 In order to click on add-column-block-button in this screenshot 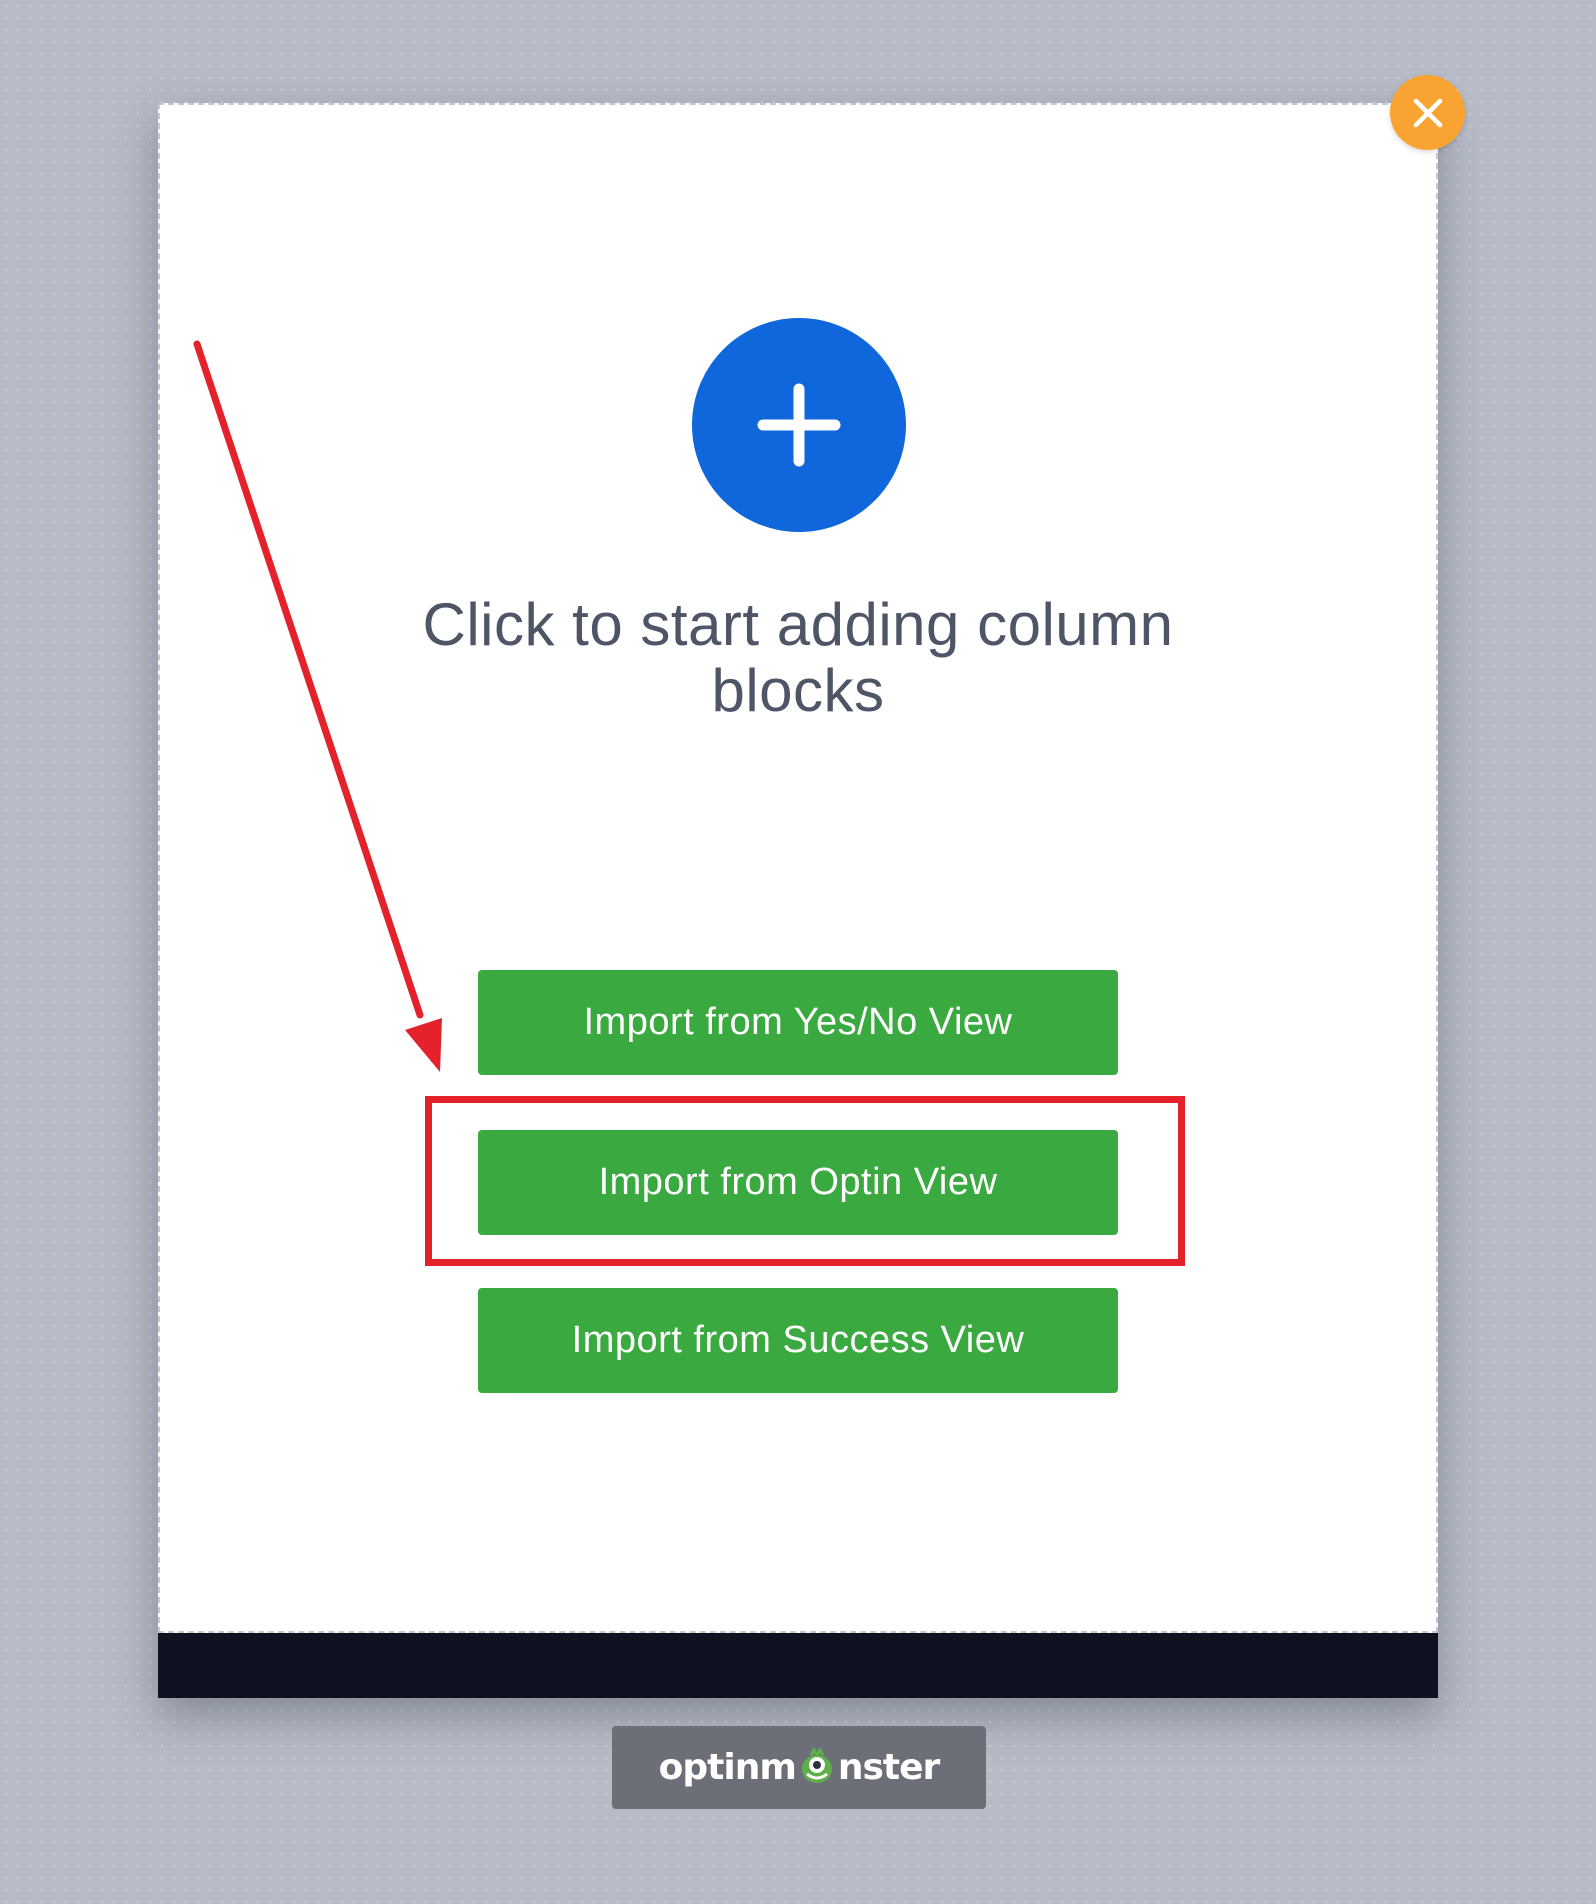, I will do `click(799, 425)`.